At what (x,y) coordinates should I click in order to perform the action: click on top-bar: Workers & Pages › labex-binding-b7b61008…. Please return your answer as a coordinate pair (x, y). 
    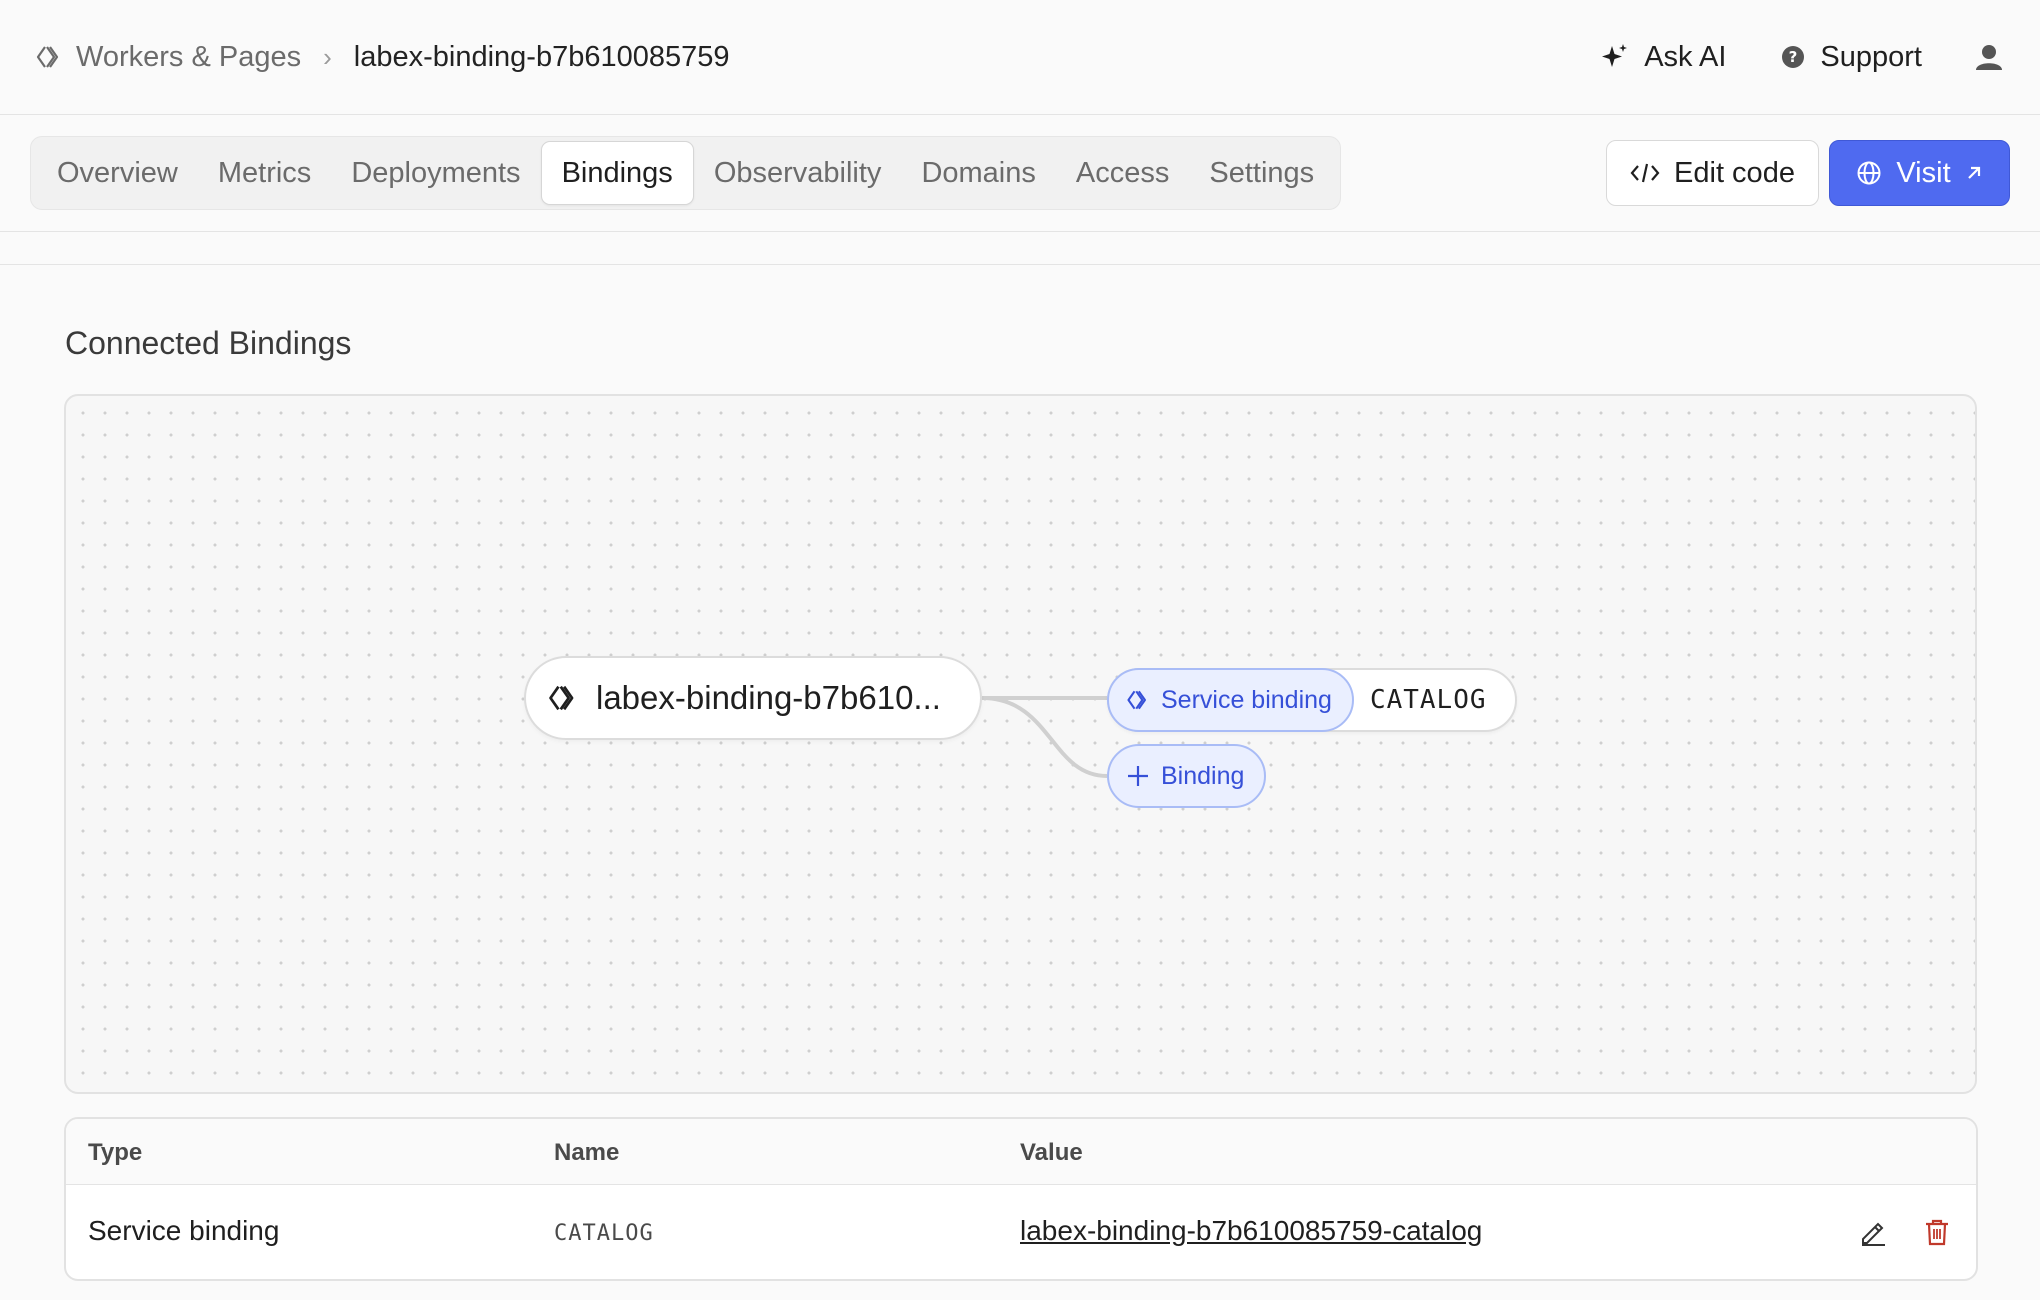
    Looking at the image, I should click on (1020, 57).